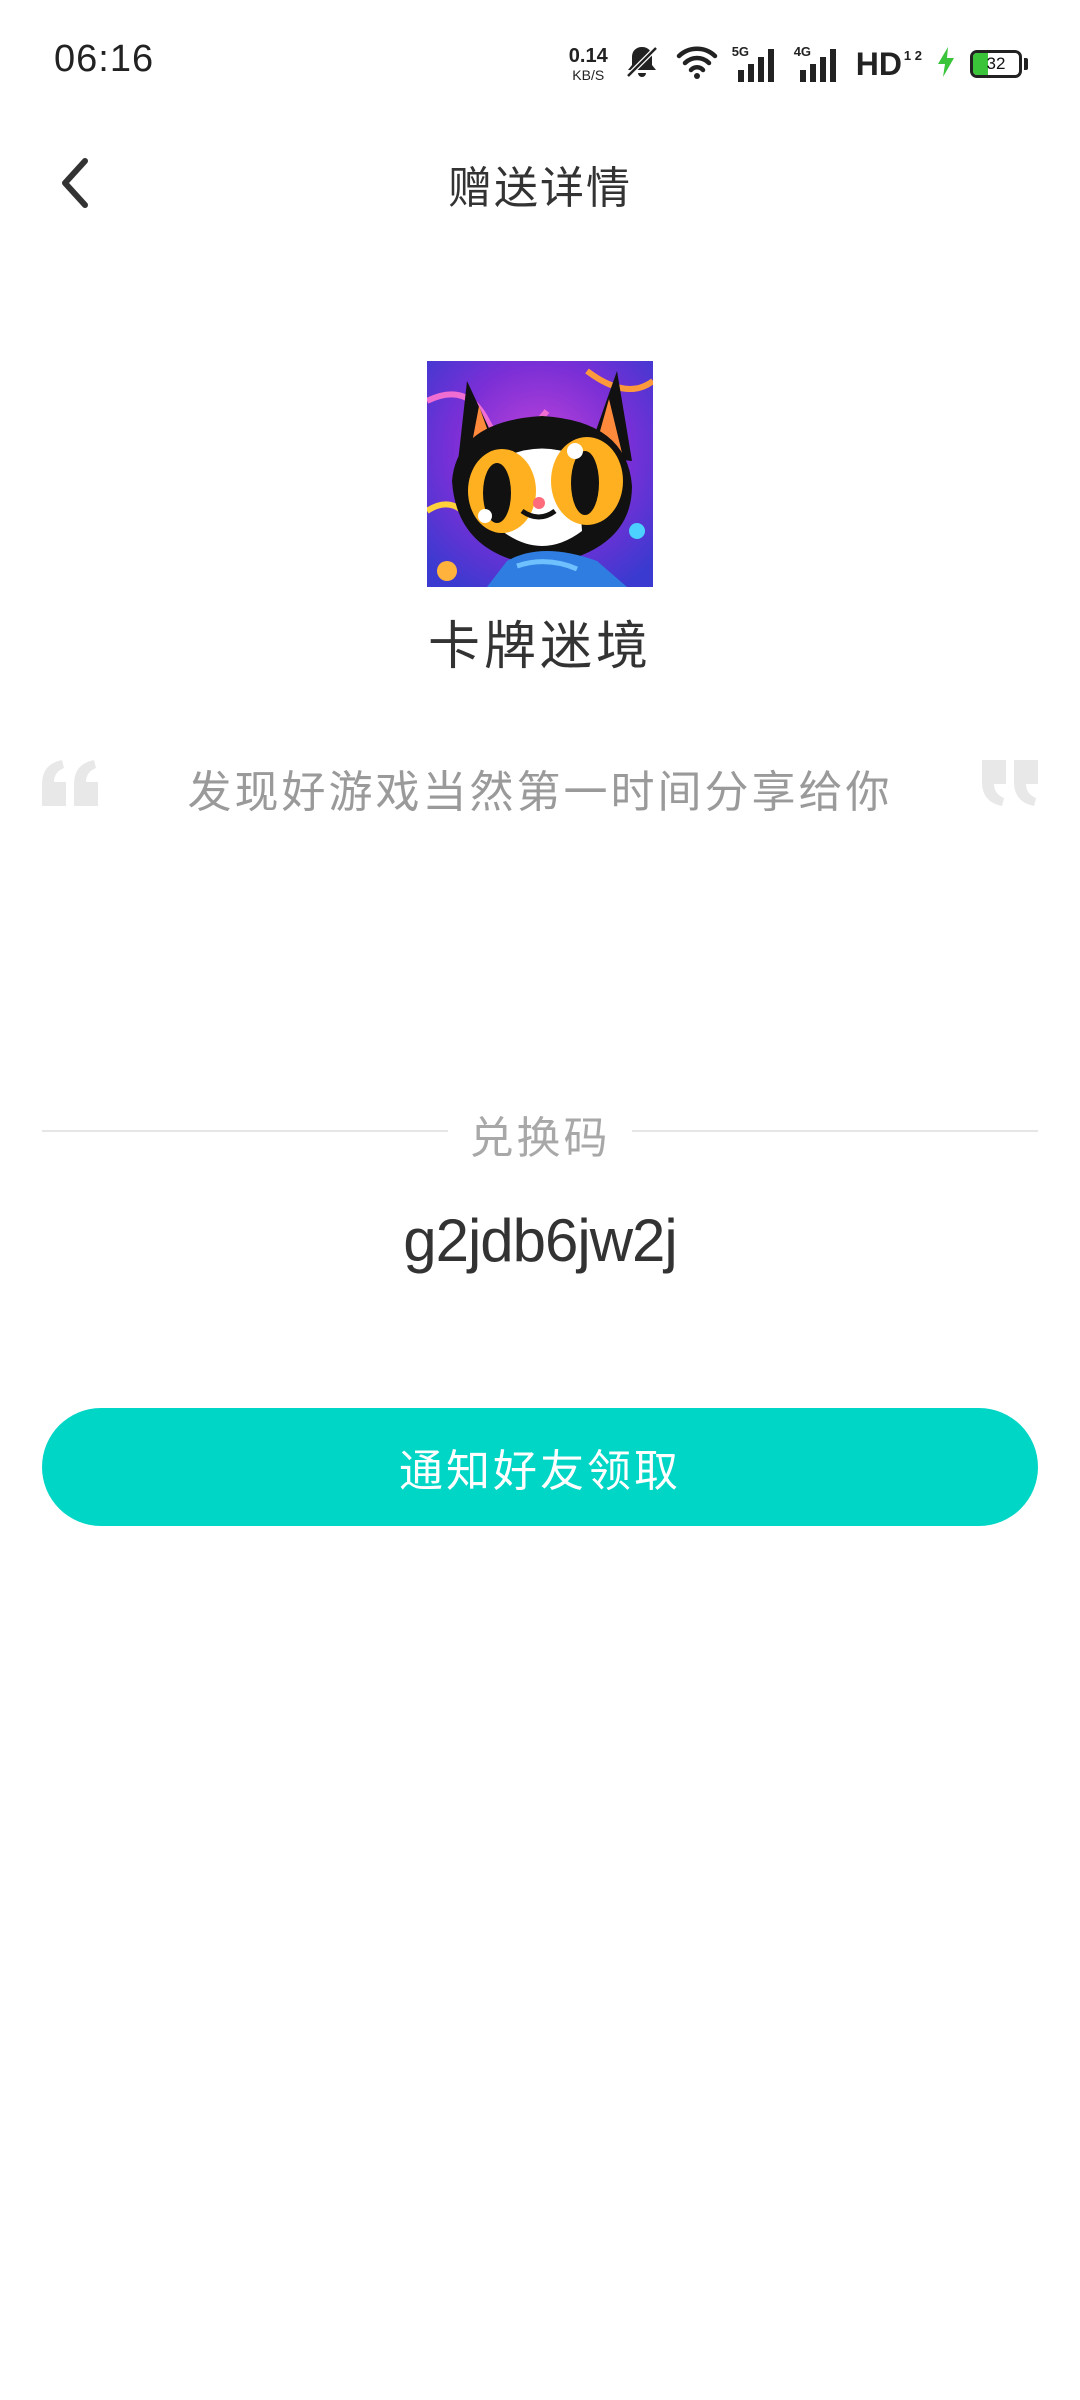 The height and width of the screenshot is (2400, 1080). Describe the element at coordinates (588, 75) in the screenshot. I see `network-speed-unit: KB/S` at that location.